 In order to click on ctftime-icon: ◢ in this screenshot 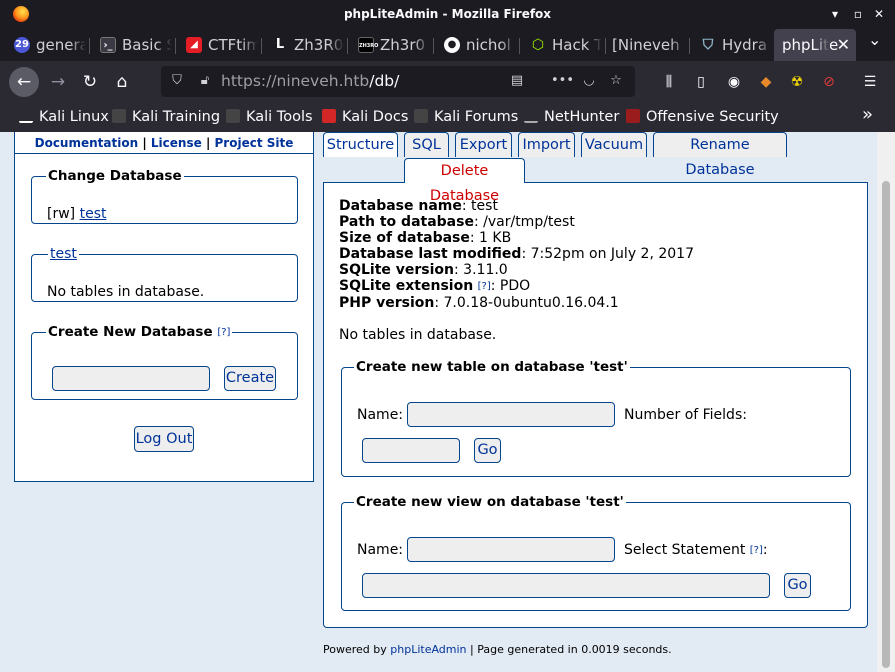, I will do `click(194, 45)`.